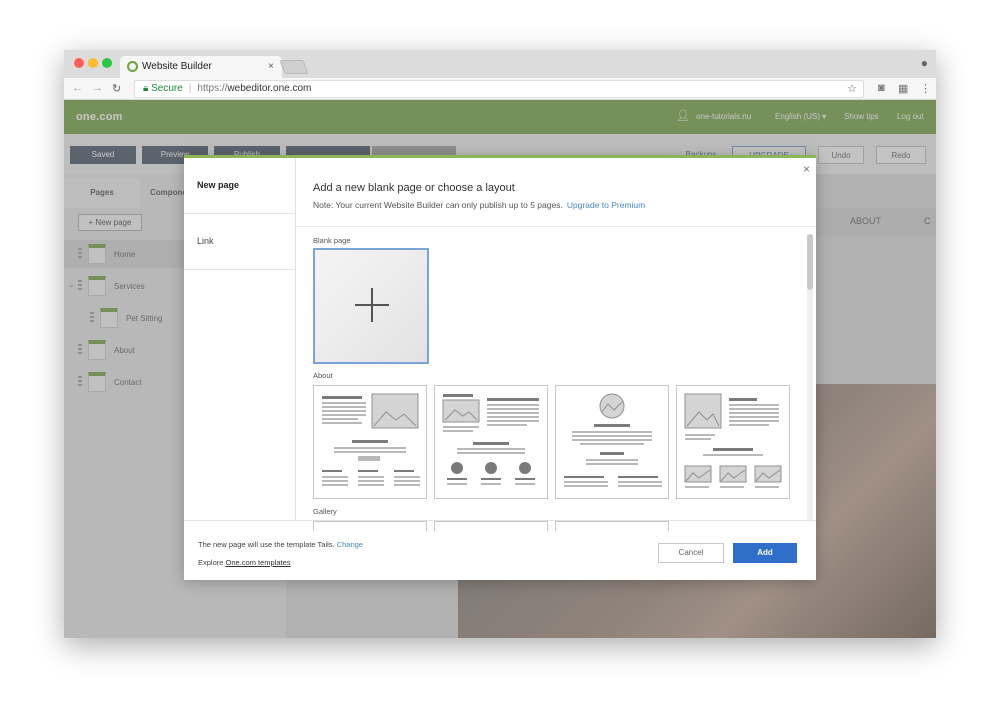 The height and width of the screenshot is (720, 1000). I want to click on camera-icon: ◙, so click(881, 88).